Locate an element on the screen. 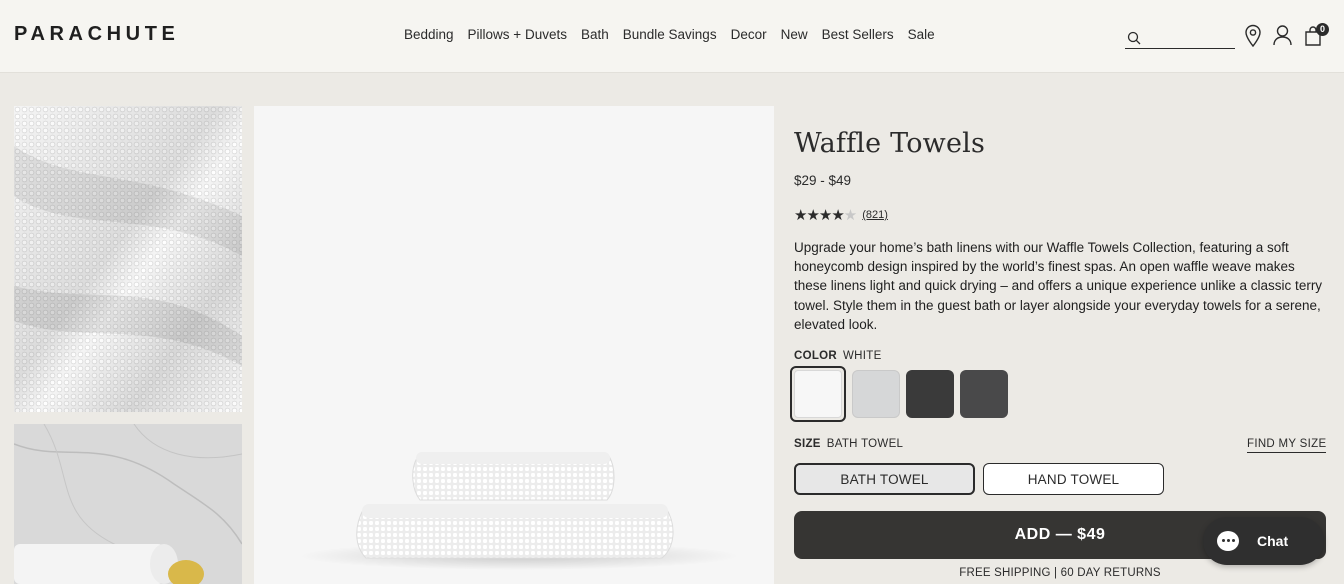  size-button-hand-towel: HAND TOWEL is located at coordinates (1073, 479).